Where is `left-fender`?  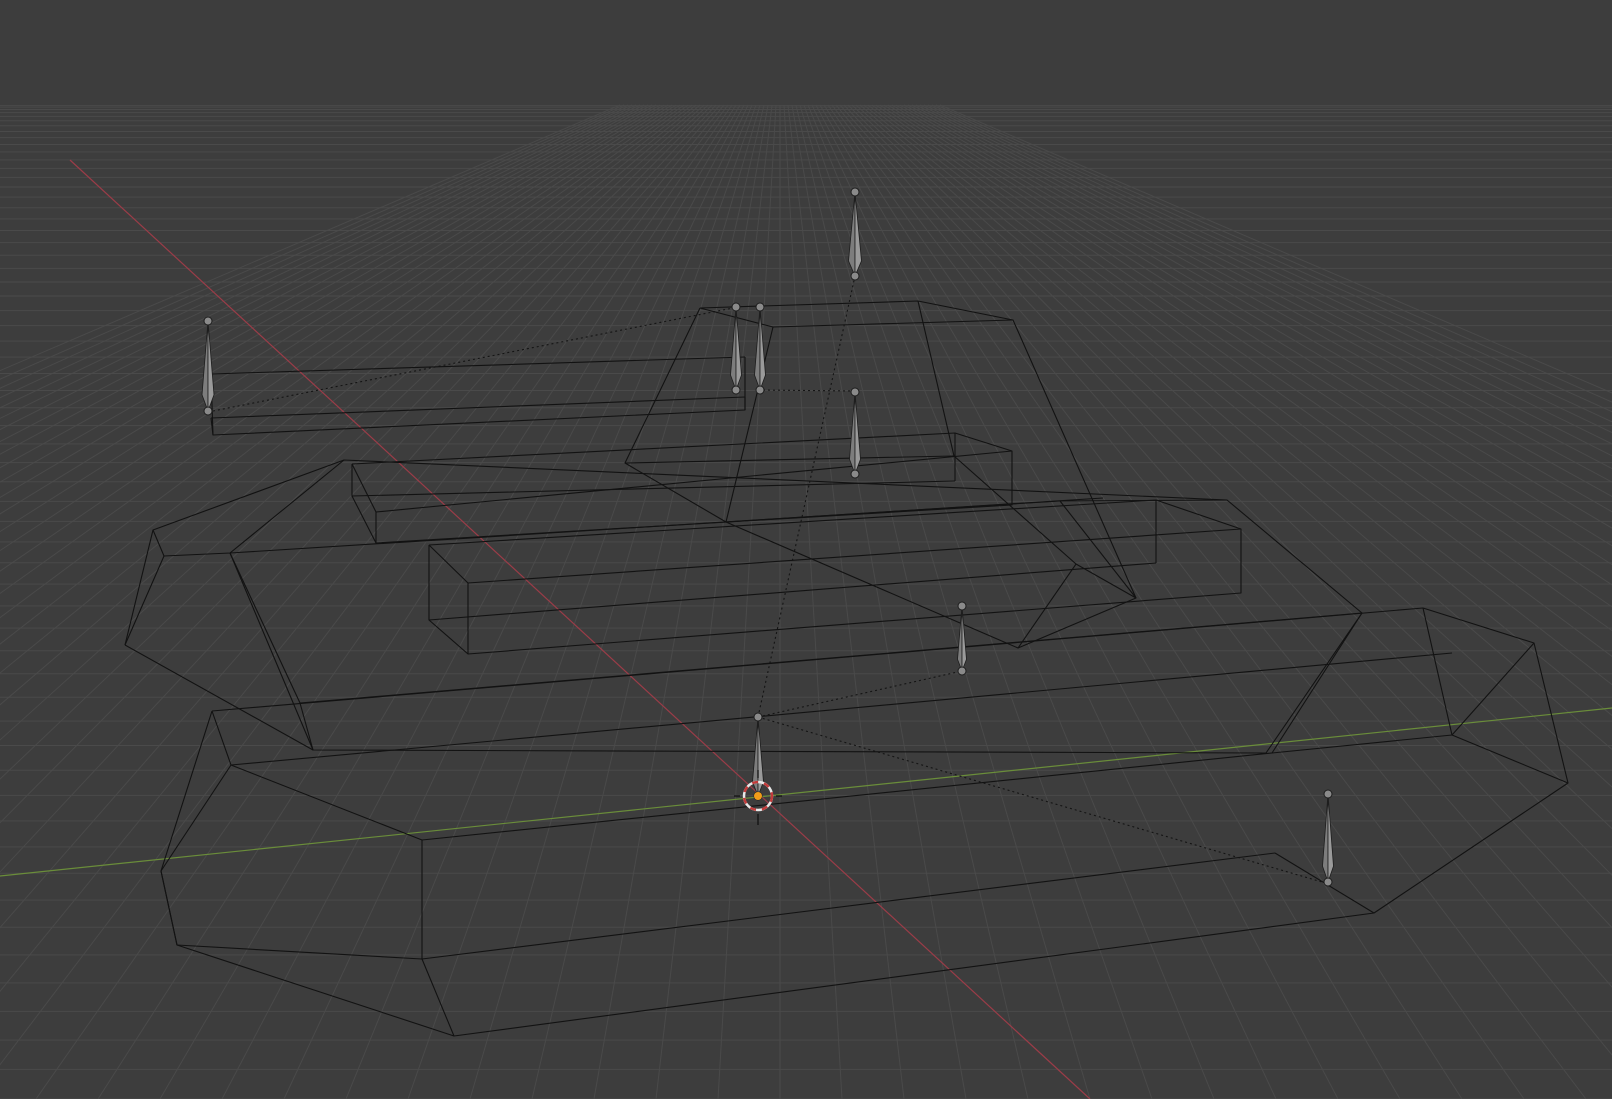
left-fender is located at coordinates (682, 488).